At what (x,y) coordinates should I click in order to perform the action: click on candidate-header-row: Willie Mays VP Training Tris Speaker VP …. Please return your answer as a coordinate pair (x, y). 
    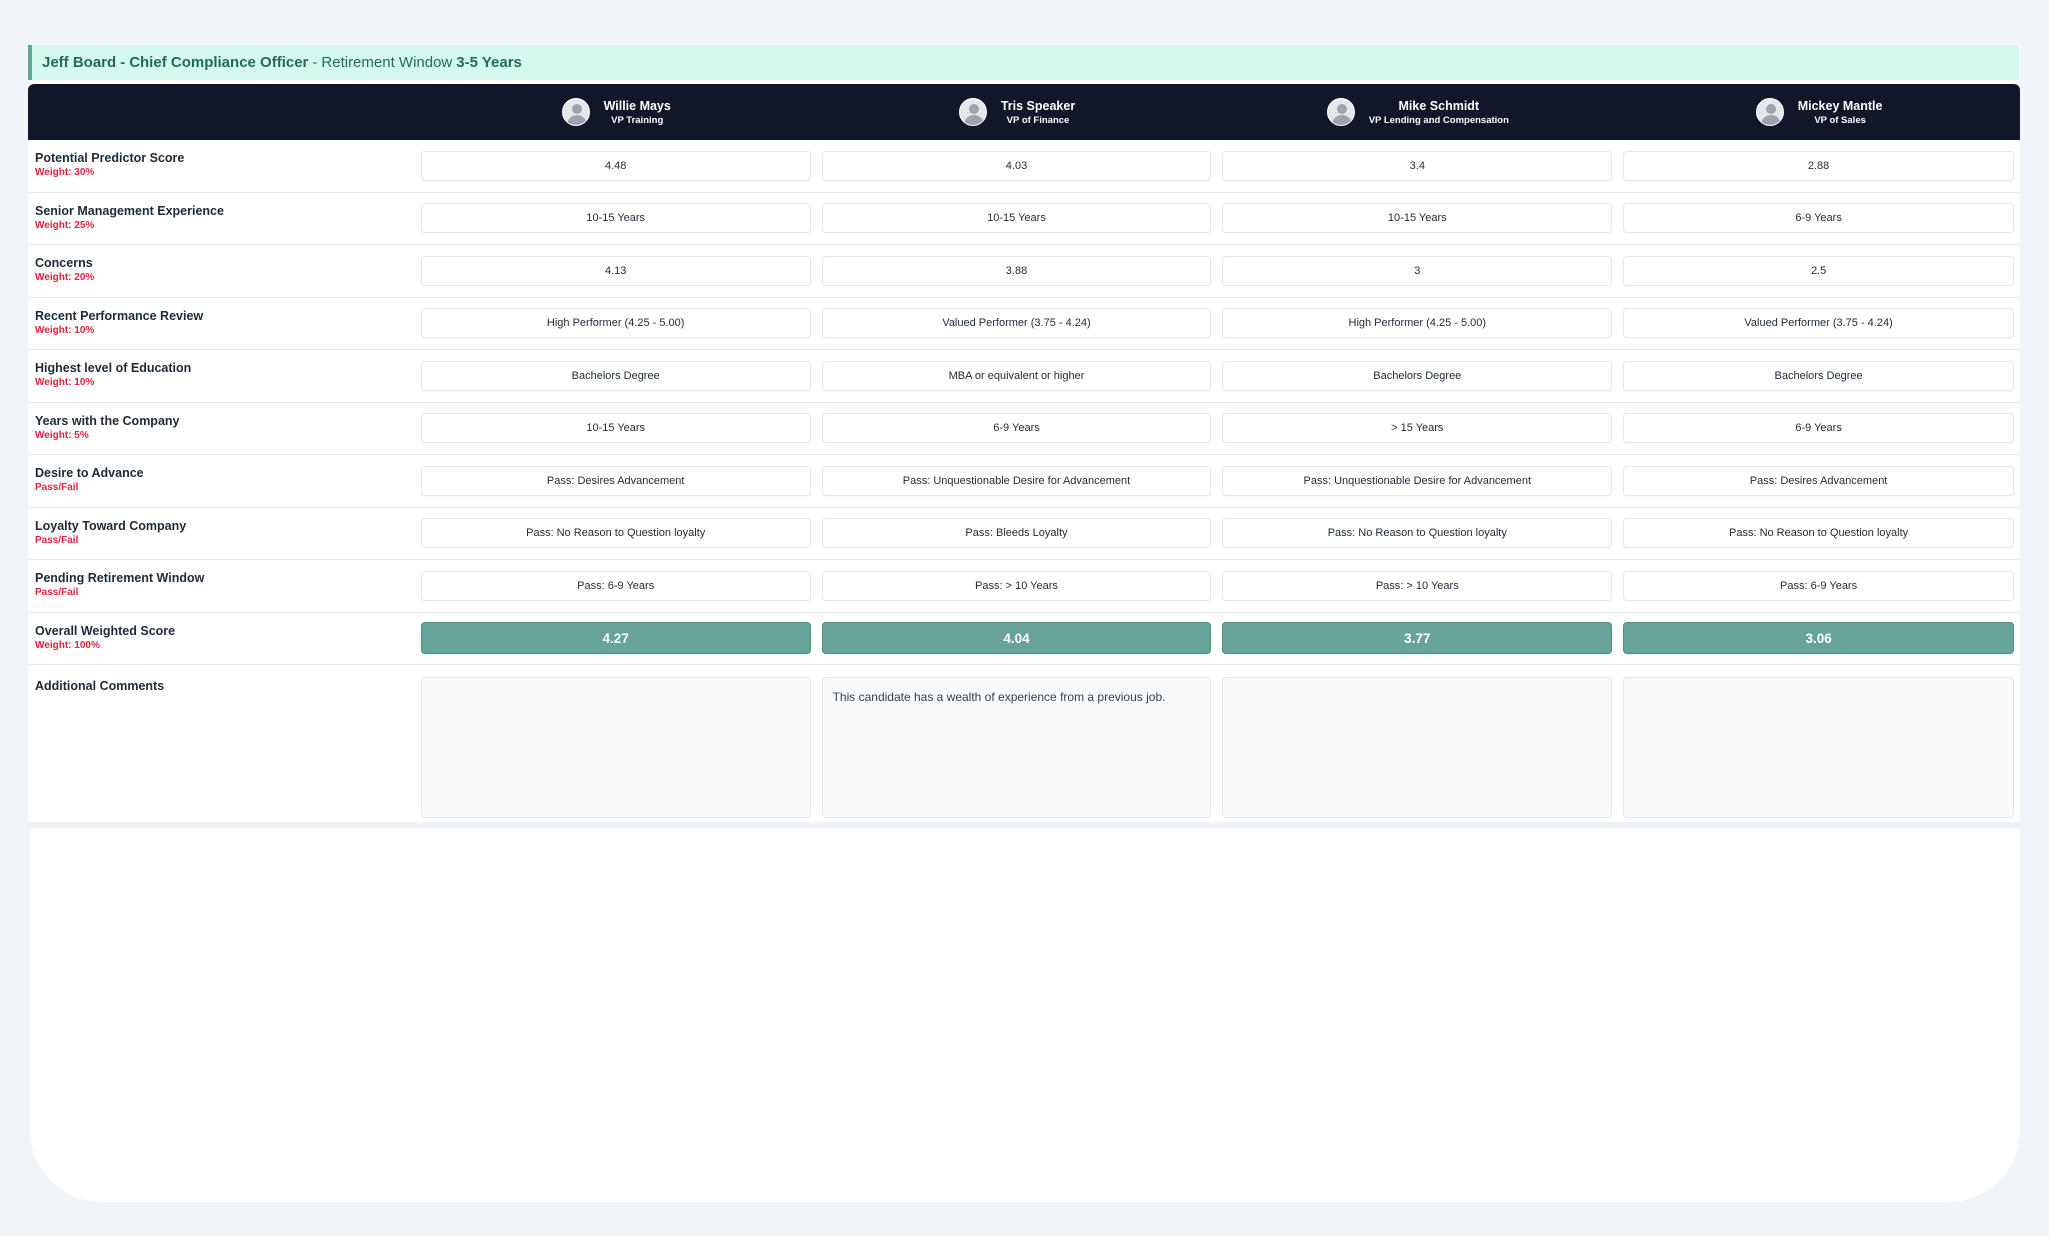
    Looking at the image, I should click on (1024, 112).